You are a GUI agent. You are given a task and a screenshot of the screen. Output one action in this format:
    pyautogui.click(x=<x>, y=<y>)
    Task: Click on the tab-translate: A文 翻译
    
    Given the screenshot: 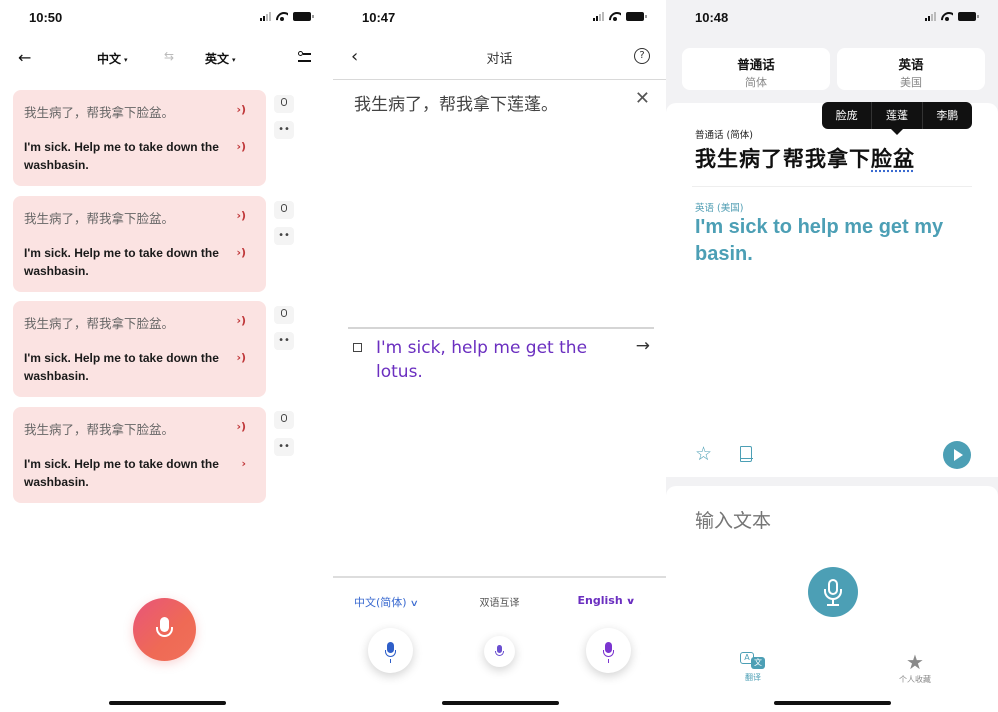 What is the action you would take?
    pyautogui.click(x=753, y=667)
    